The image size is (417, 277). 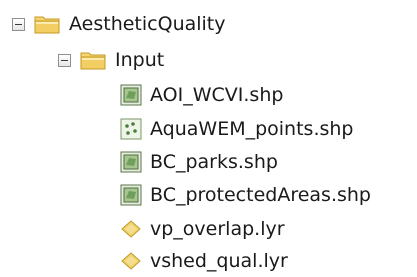 What do you see at coordinates (260, 195) in the screenshot?
I see `tree-item-label: BC_protectedAreas.shp` at bounding box center [260, 195].